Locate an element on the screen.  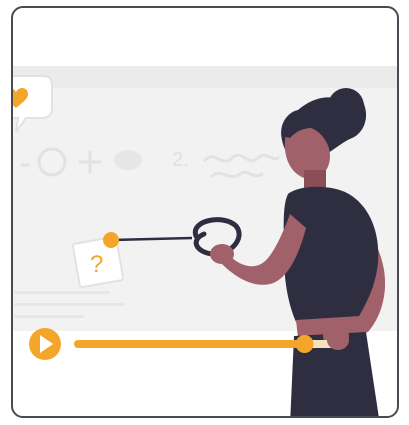
whiteboard-top-band is located at coordinates (205, 77).